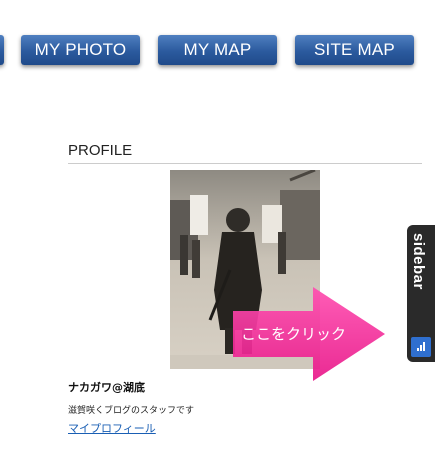  What do you see at coordinates (112, 428) in the screenshot?
I see `my-profile-link: マイプロフィール` at bounding box center [112, 428].